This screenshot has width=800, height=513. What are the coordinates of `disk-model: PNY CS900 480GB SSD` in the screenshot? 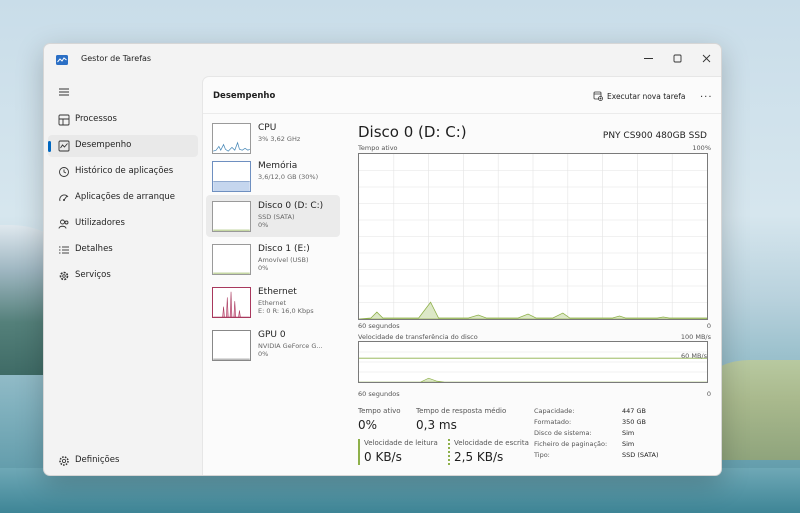 It's located at (654, 136).